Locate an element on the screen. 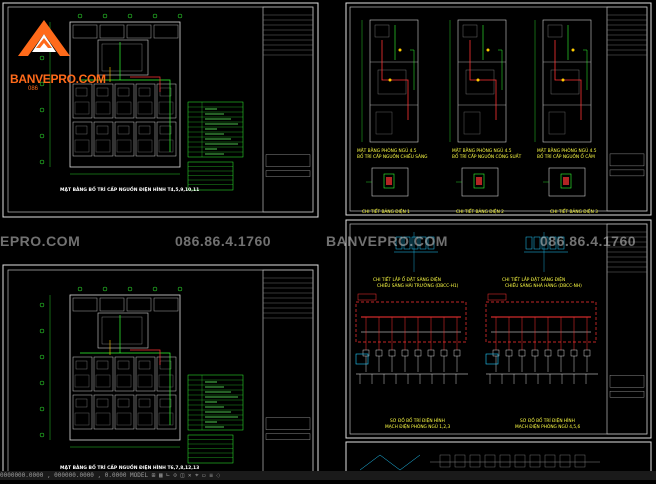 The width and height of the screenshot is (656, 484). detail-b-title: CHI TIẾT LẮP ĐẶT SÀNG ĐIỆN is located at coordinates (533, 279).